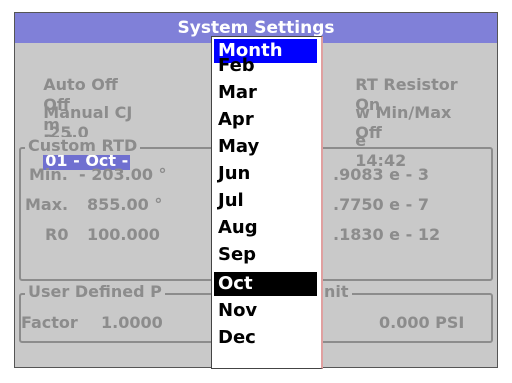 This screenshot has height=383, width=512. I want to click on rtd-coef-b: .7750 e - 7, so click(381, 205).